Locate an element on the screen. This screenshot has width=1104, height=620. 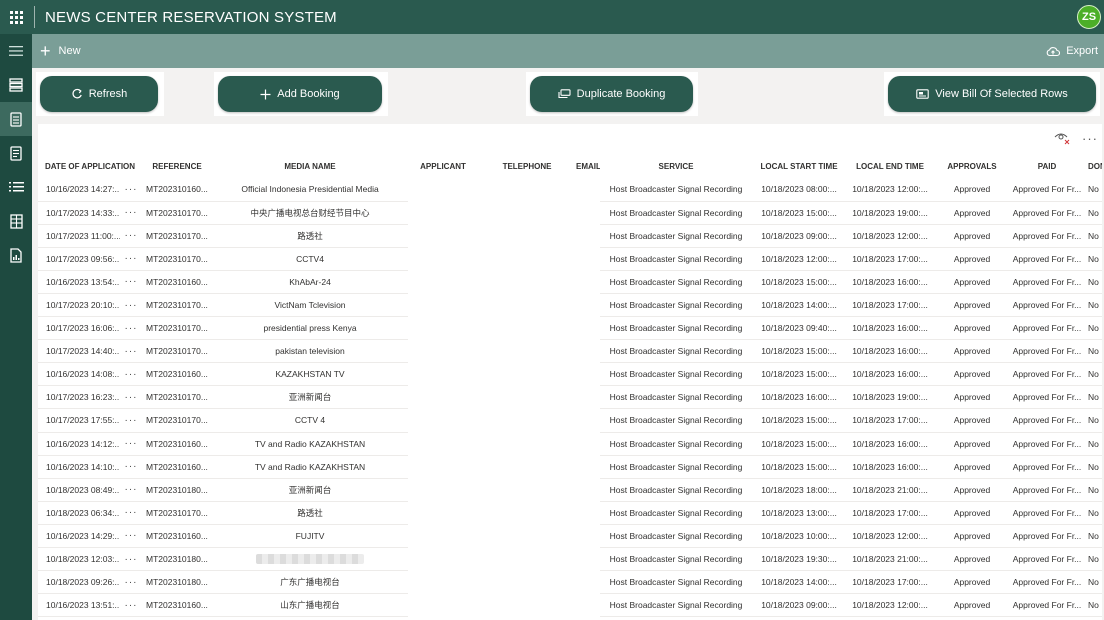
refresh-button: Refresh is located at coordinates (99, 94).